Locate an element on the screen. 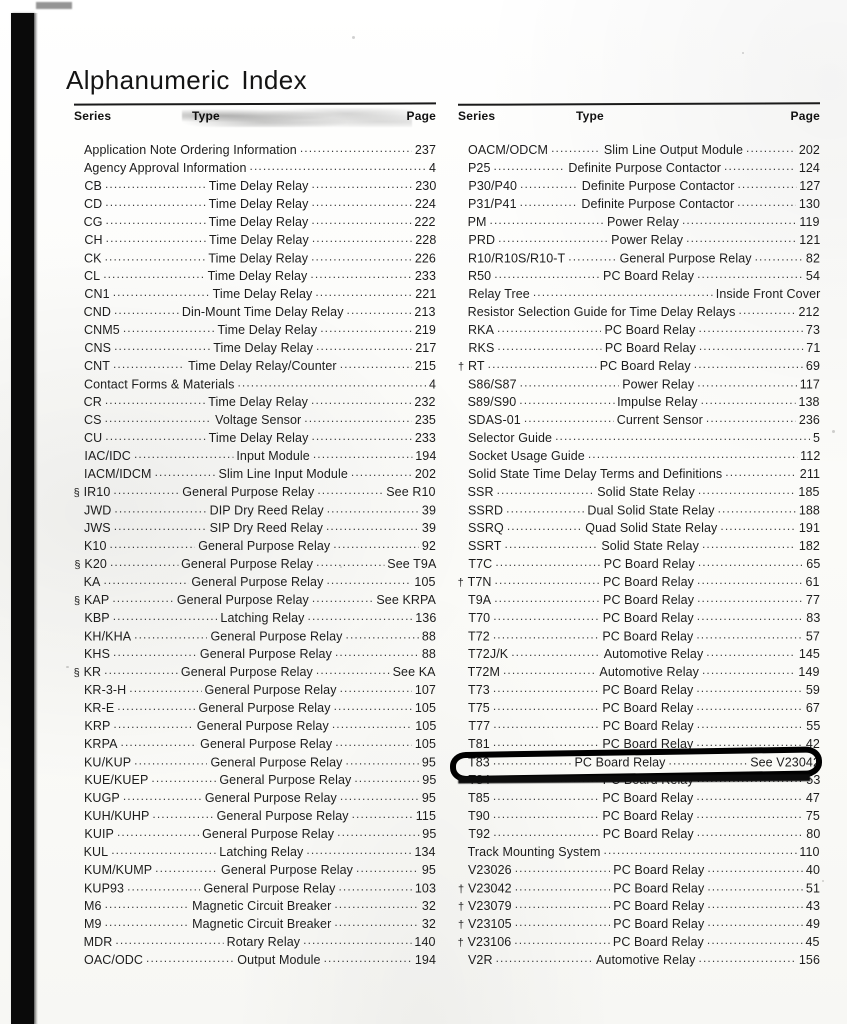 Image resolution: width=847 pixels, height=1024 pixels. row-series: KH/KHA is located at coordinates (108, 636).